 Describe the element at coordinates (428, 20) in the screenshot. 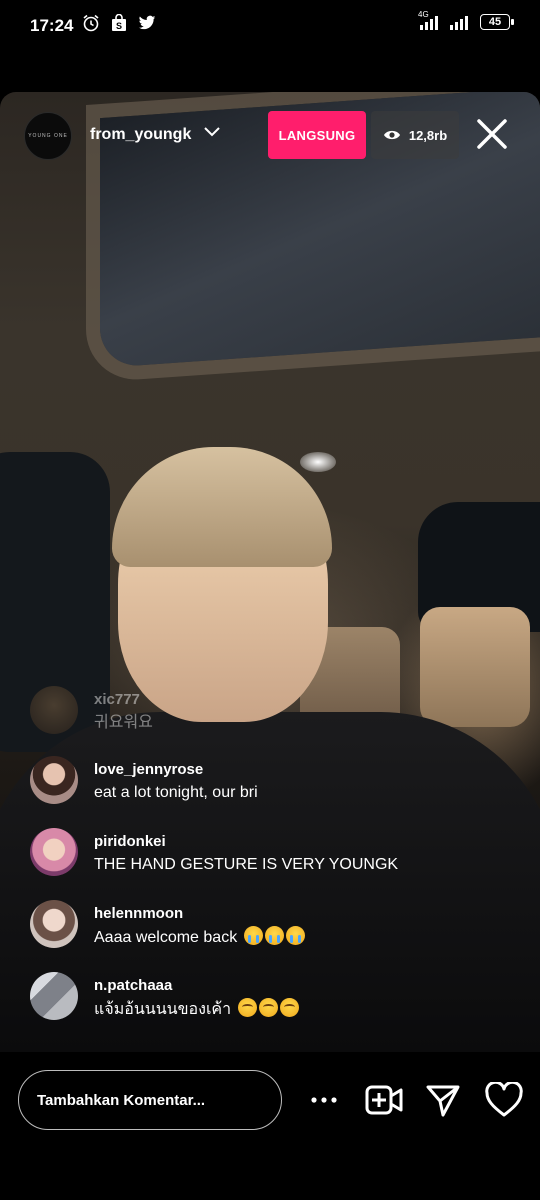

I see `signal-4g-icon: 4G` at that location.